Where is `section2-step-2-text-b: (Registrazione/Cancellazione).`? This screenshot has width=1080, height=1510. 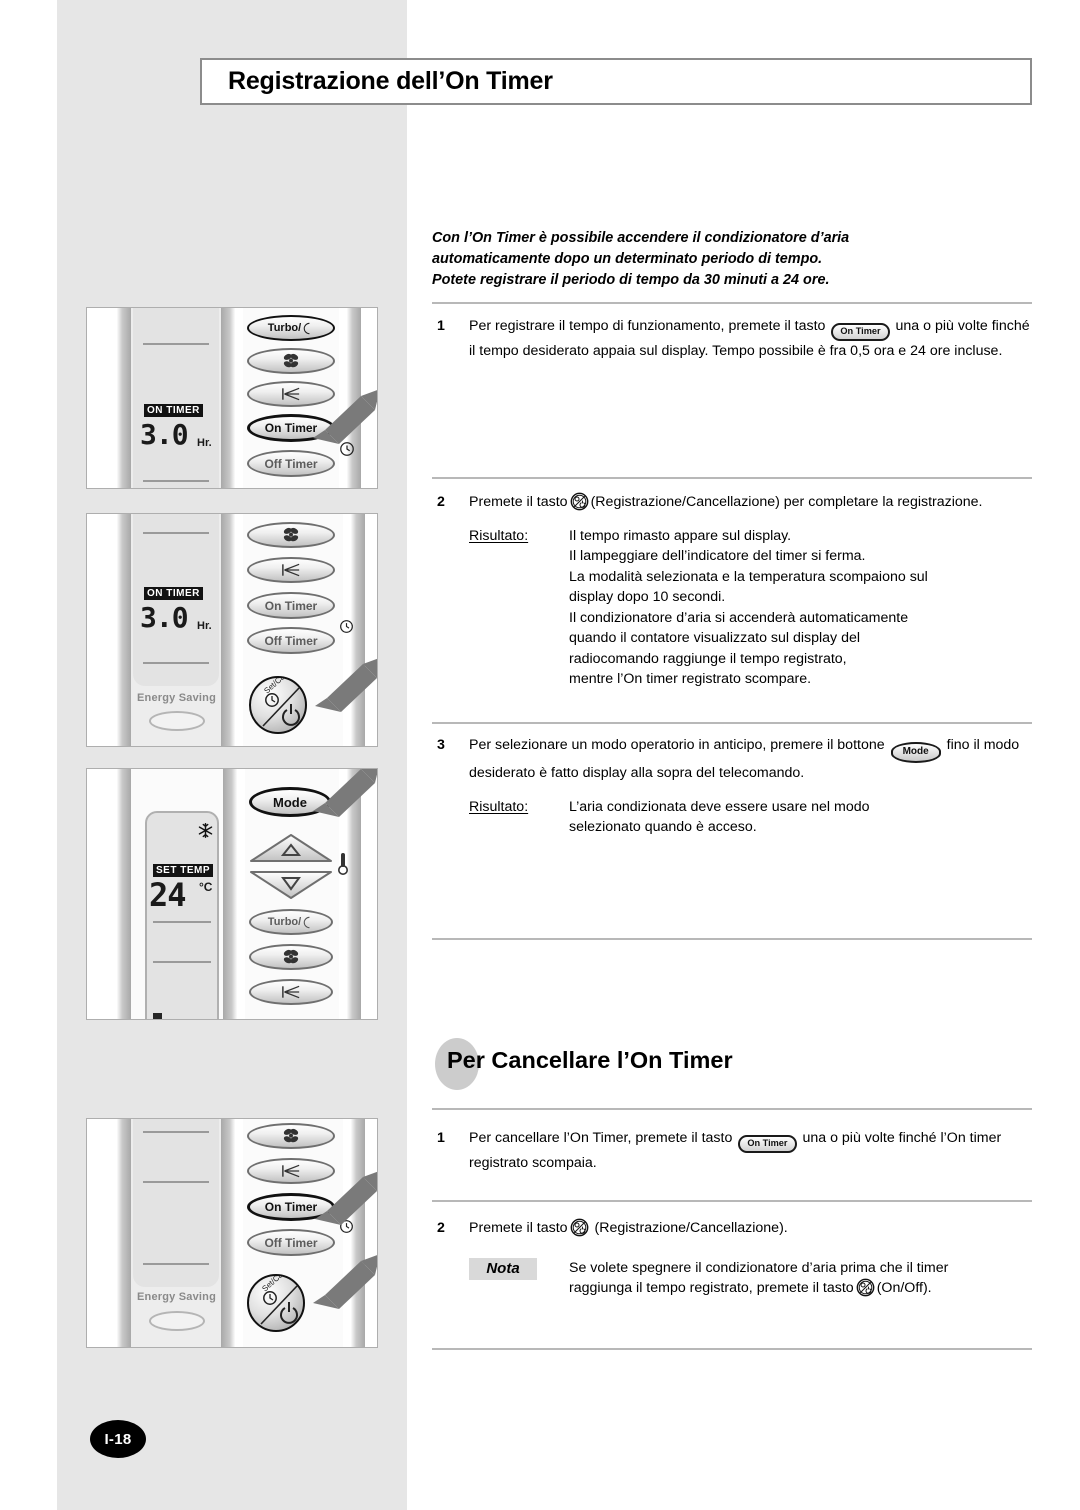 section2-step-2-text-b: (Registrazione/Cancellazione). is located at coordinates (691, 1228).